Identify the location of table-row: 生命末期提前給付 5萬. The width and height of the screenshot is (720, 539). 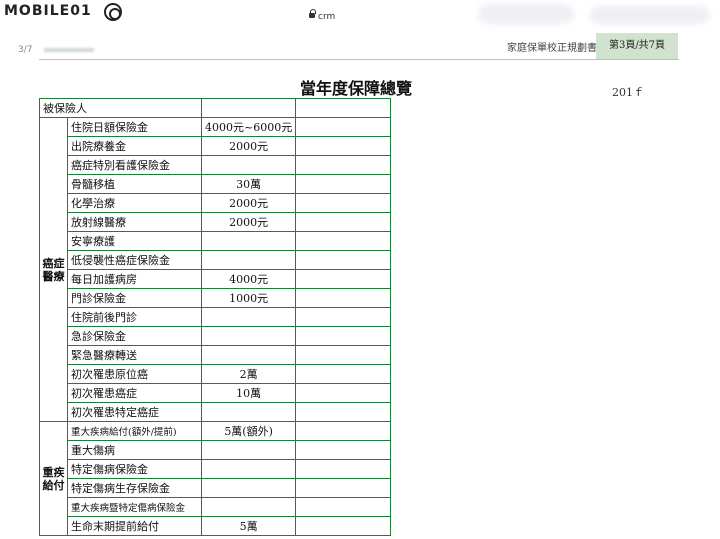
(216, 526).